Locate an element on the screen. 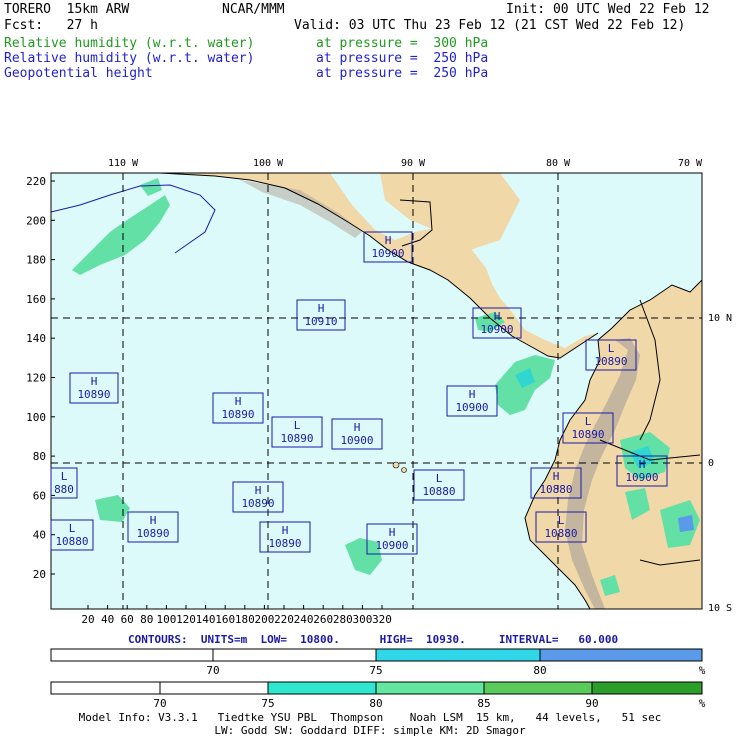 The image size is (740, 750). colorbar-label: 90 is located at coordinates (591, 703).